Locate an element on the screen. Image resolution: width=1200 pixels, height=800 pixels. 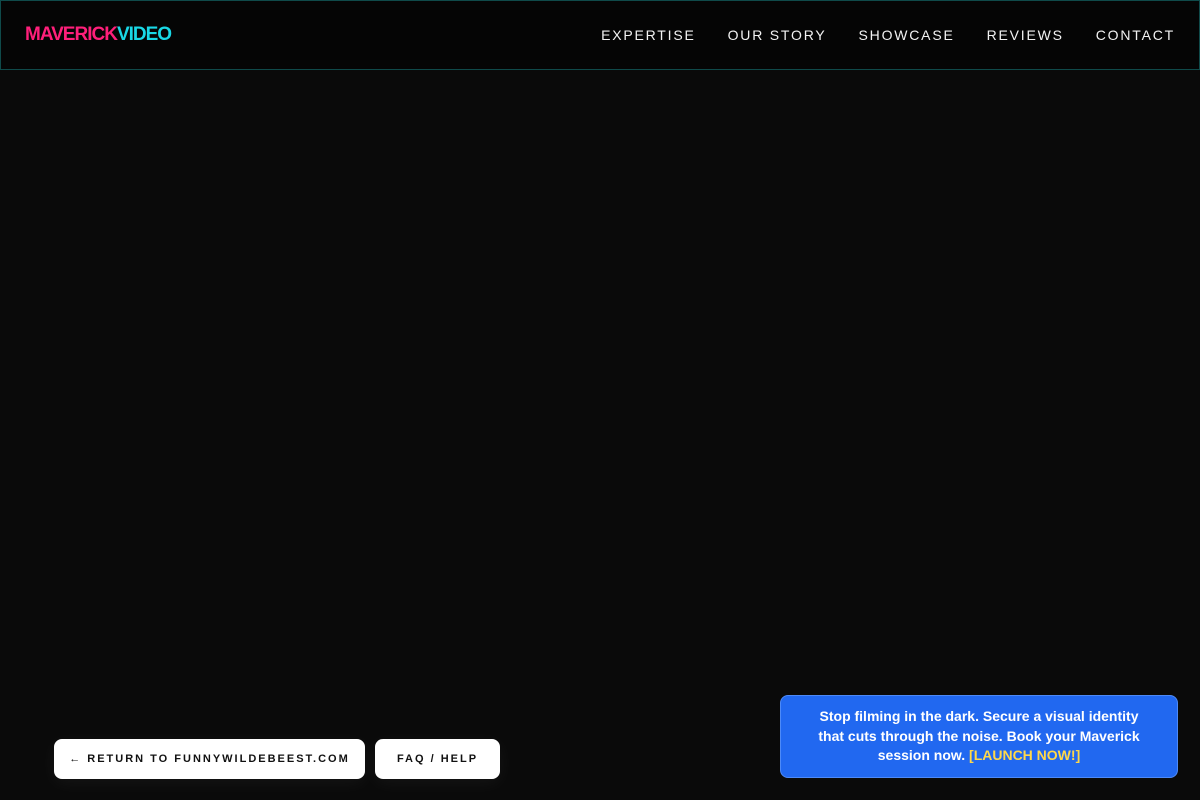
return-to-site-button: ← RETURN TO FUNNYWILDEBEEST.COM is located at coordinates (209, 759).